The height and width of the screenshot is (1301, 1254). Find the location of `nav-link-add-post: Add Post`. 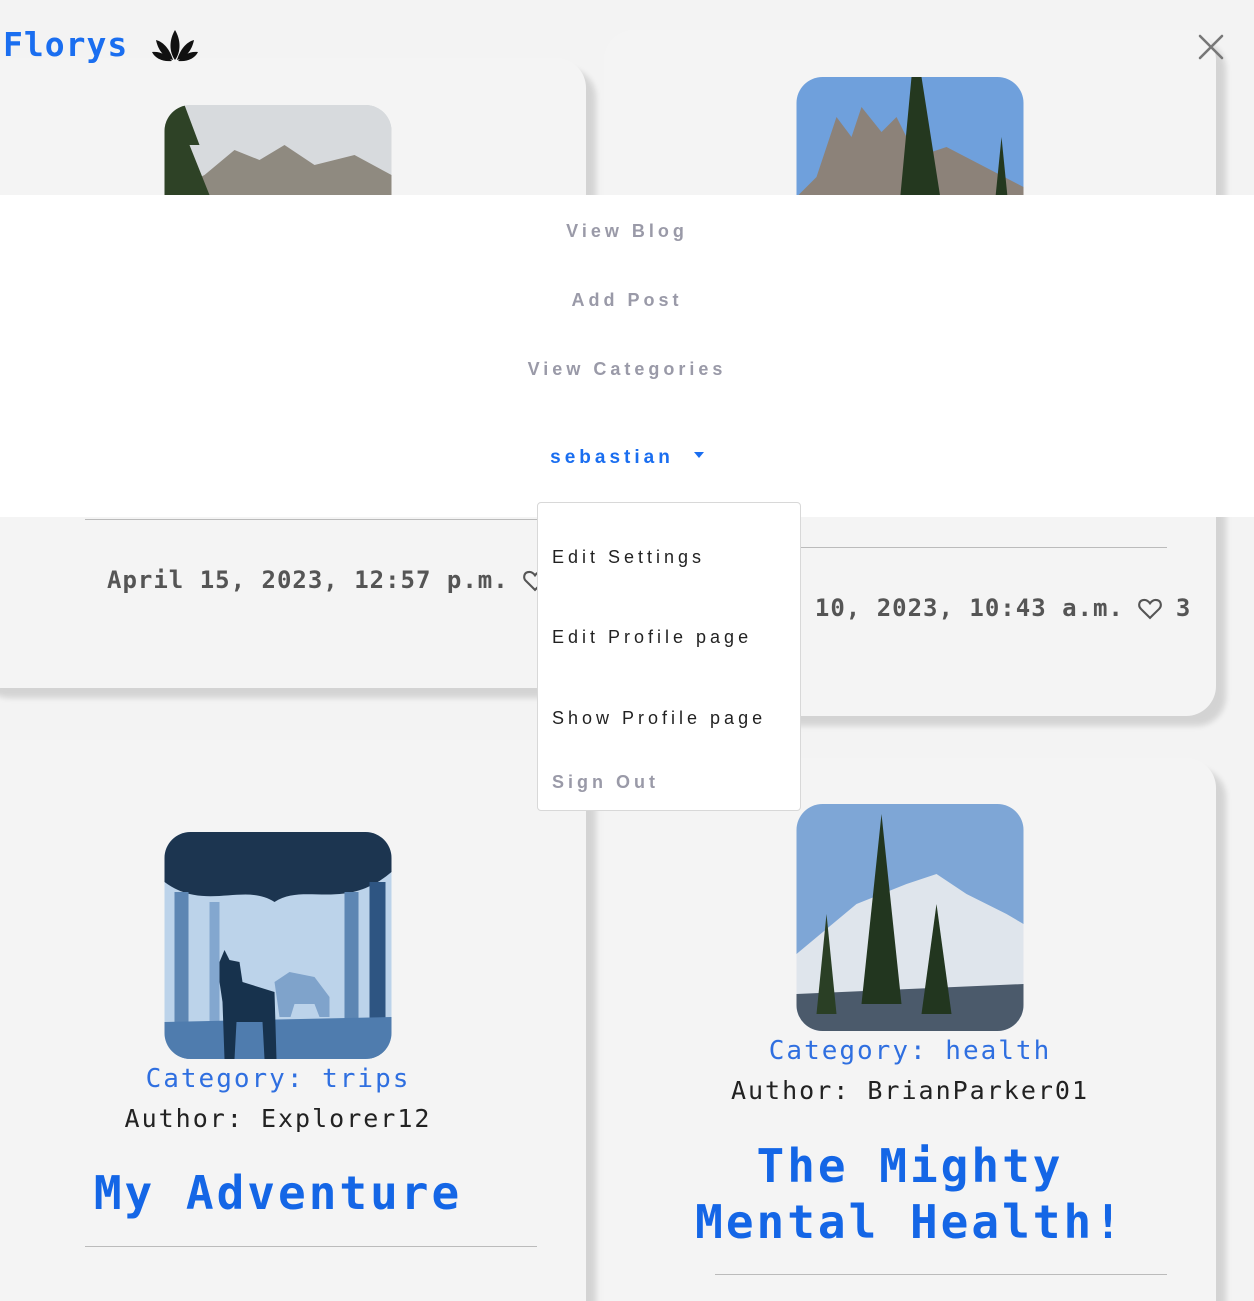

nav-link-add-post: Add Post is located at coordinates (627, 300).